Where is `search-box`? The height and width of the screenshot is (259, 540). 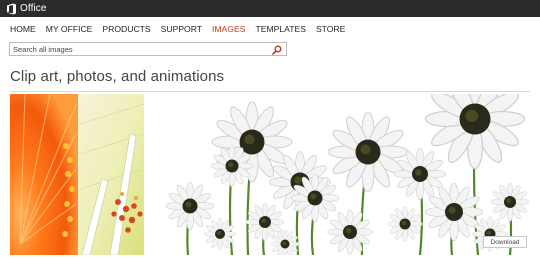
search-box is located at coordinates (148, 49).